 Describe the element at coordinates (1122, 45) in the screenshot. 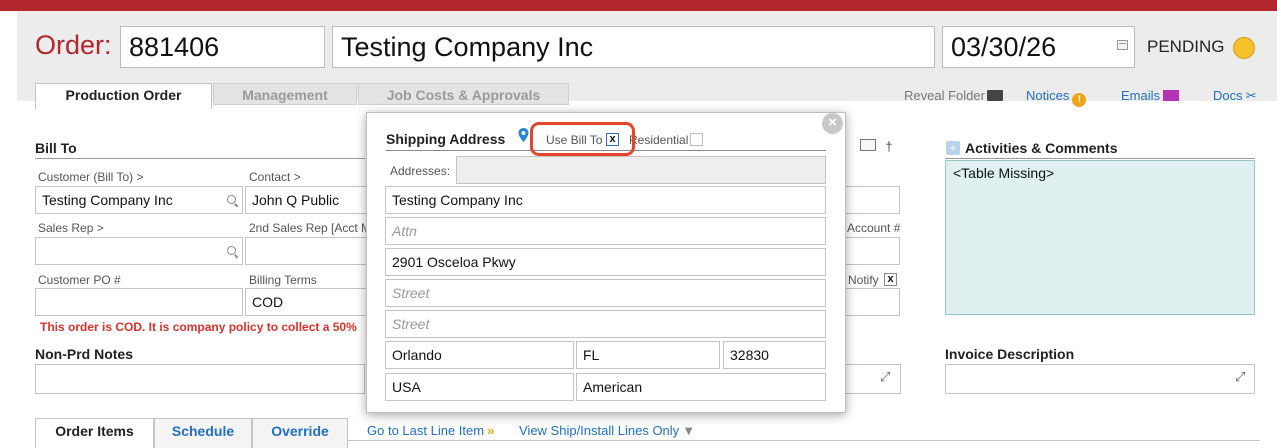

I see `calendar-icon` at that location.